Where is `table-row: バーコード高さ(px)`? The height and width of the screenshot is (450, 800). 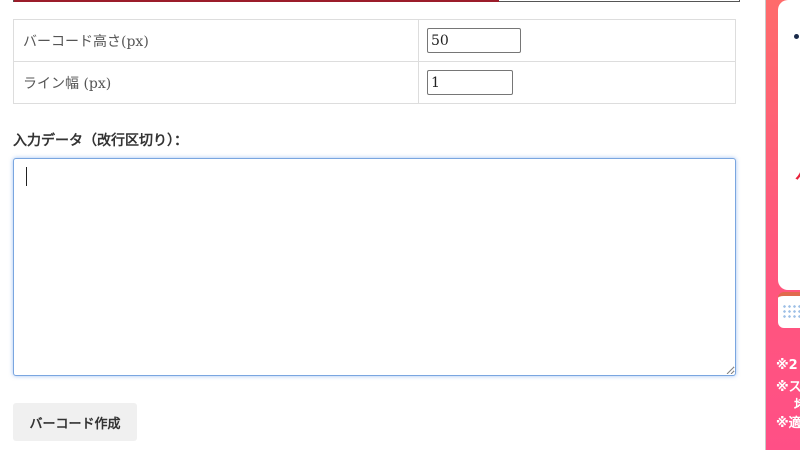
table-row: バーコード高さ(px) is located at coordinates (374, 40).